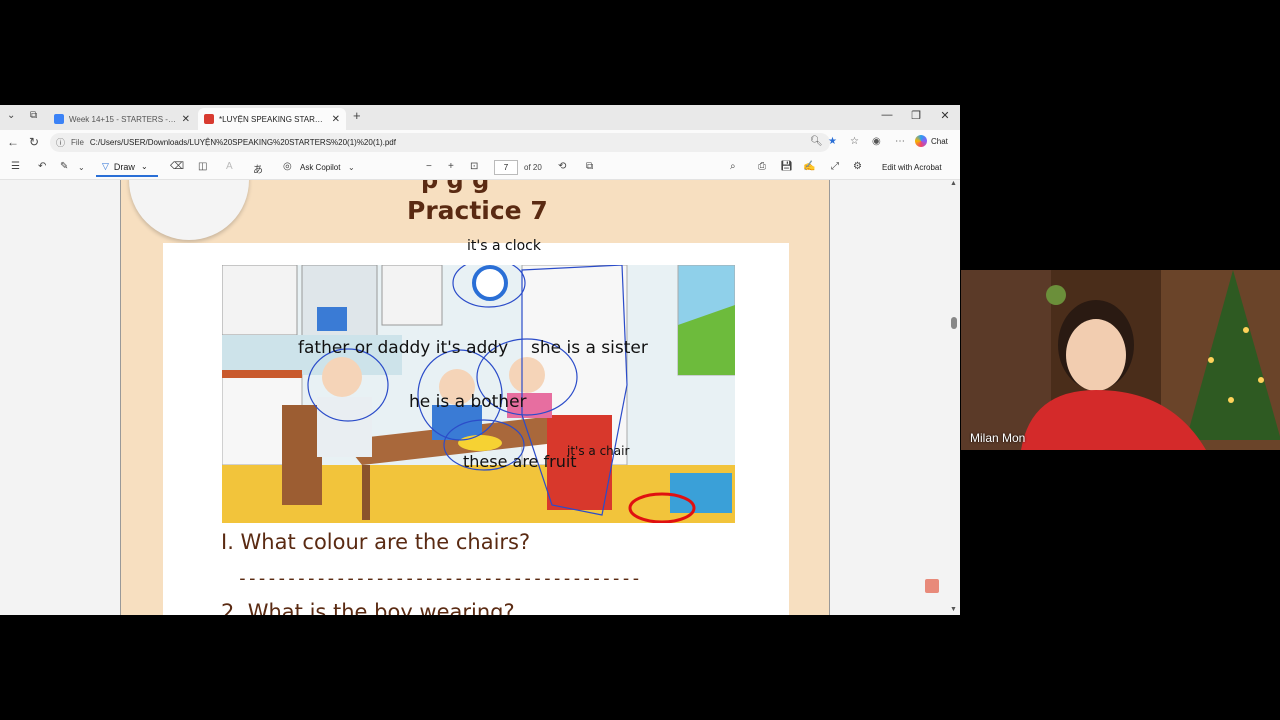 This screenshot has height=720, width=1280. I want to click on page-view-icon: ◫, so click(202, 166).